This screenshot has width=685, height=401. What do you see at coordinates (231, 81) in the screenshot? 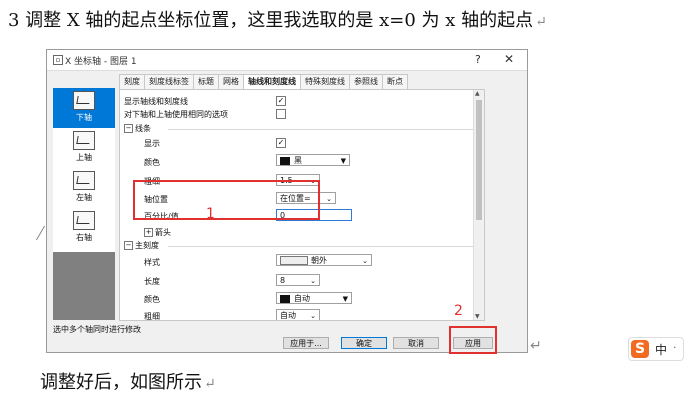
I see `tab-grid: 网格` at bounding box center [231, 81].